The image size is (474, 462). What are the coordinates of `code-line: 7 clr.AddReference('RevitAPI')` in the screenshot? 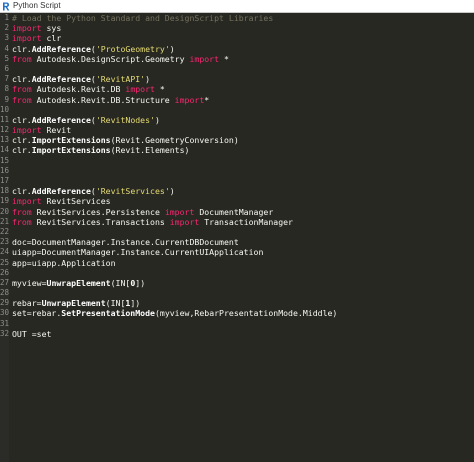 It's located at (237, 79).